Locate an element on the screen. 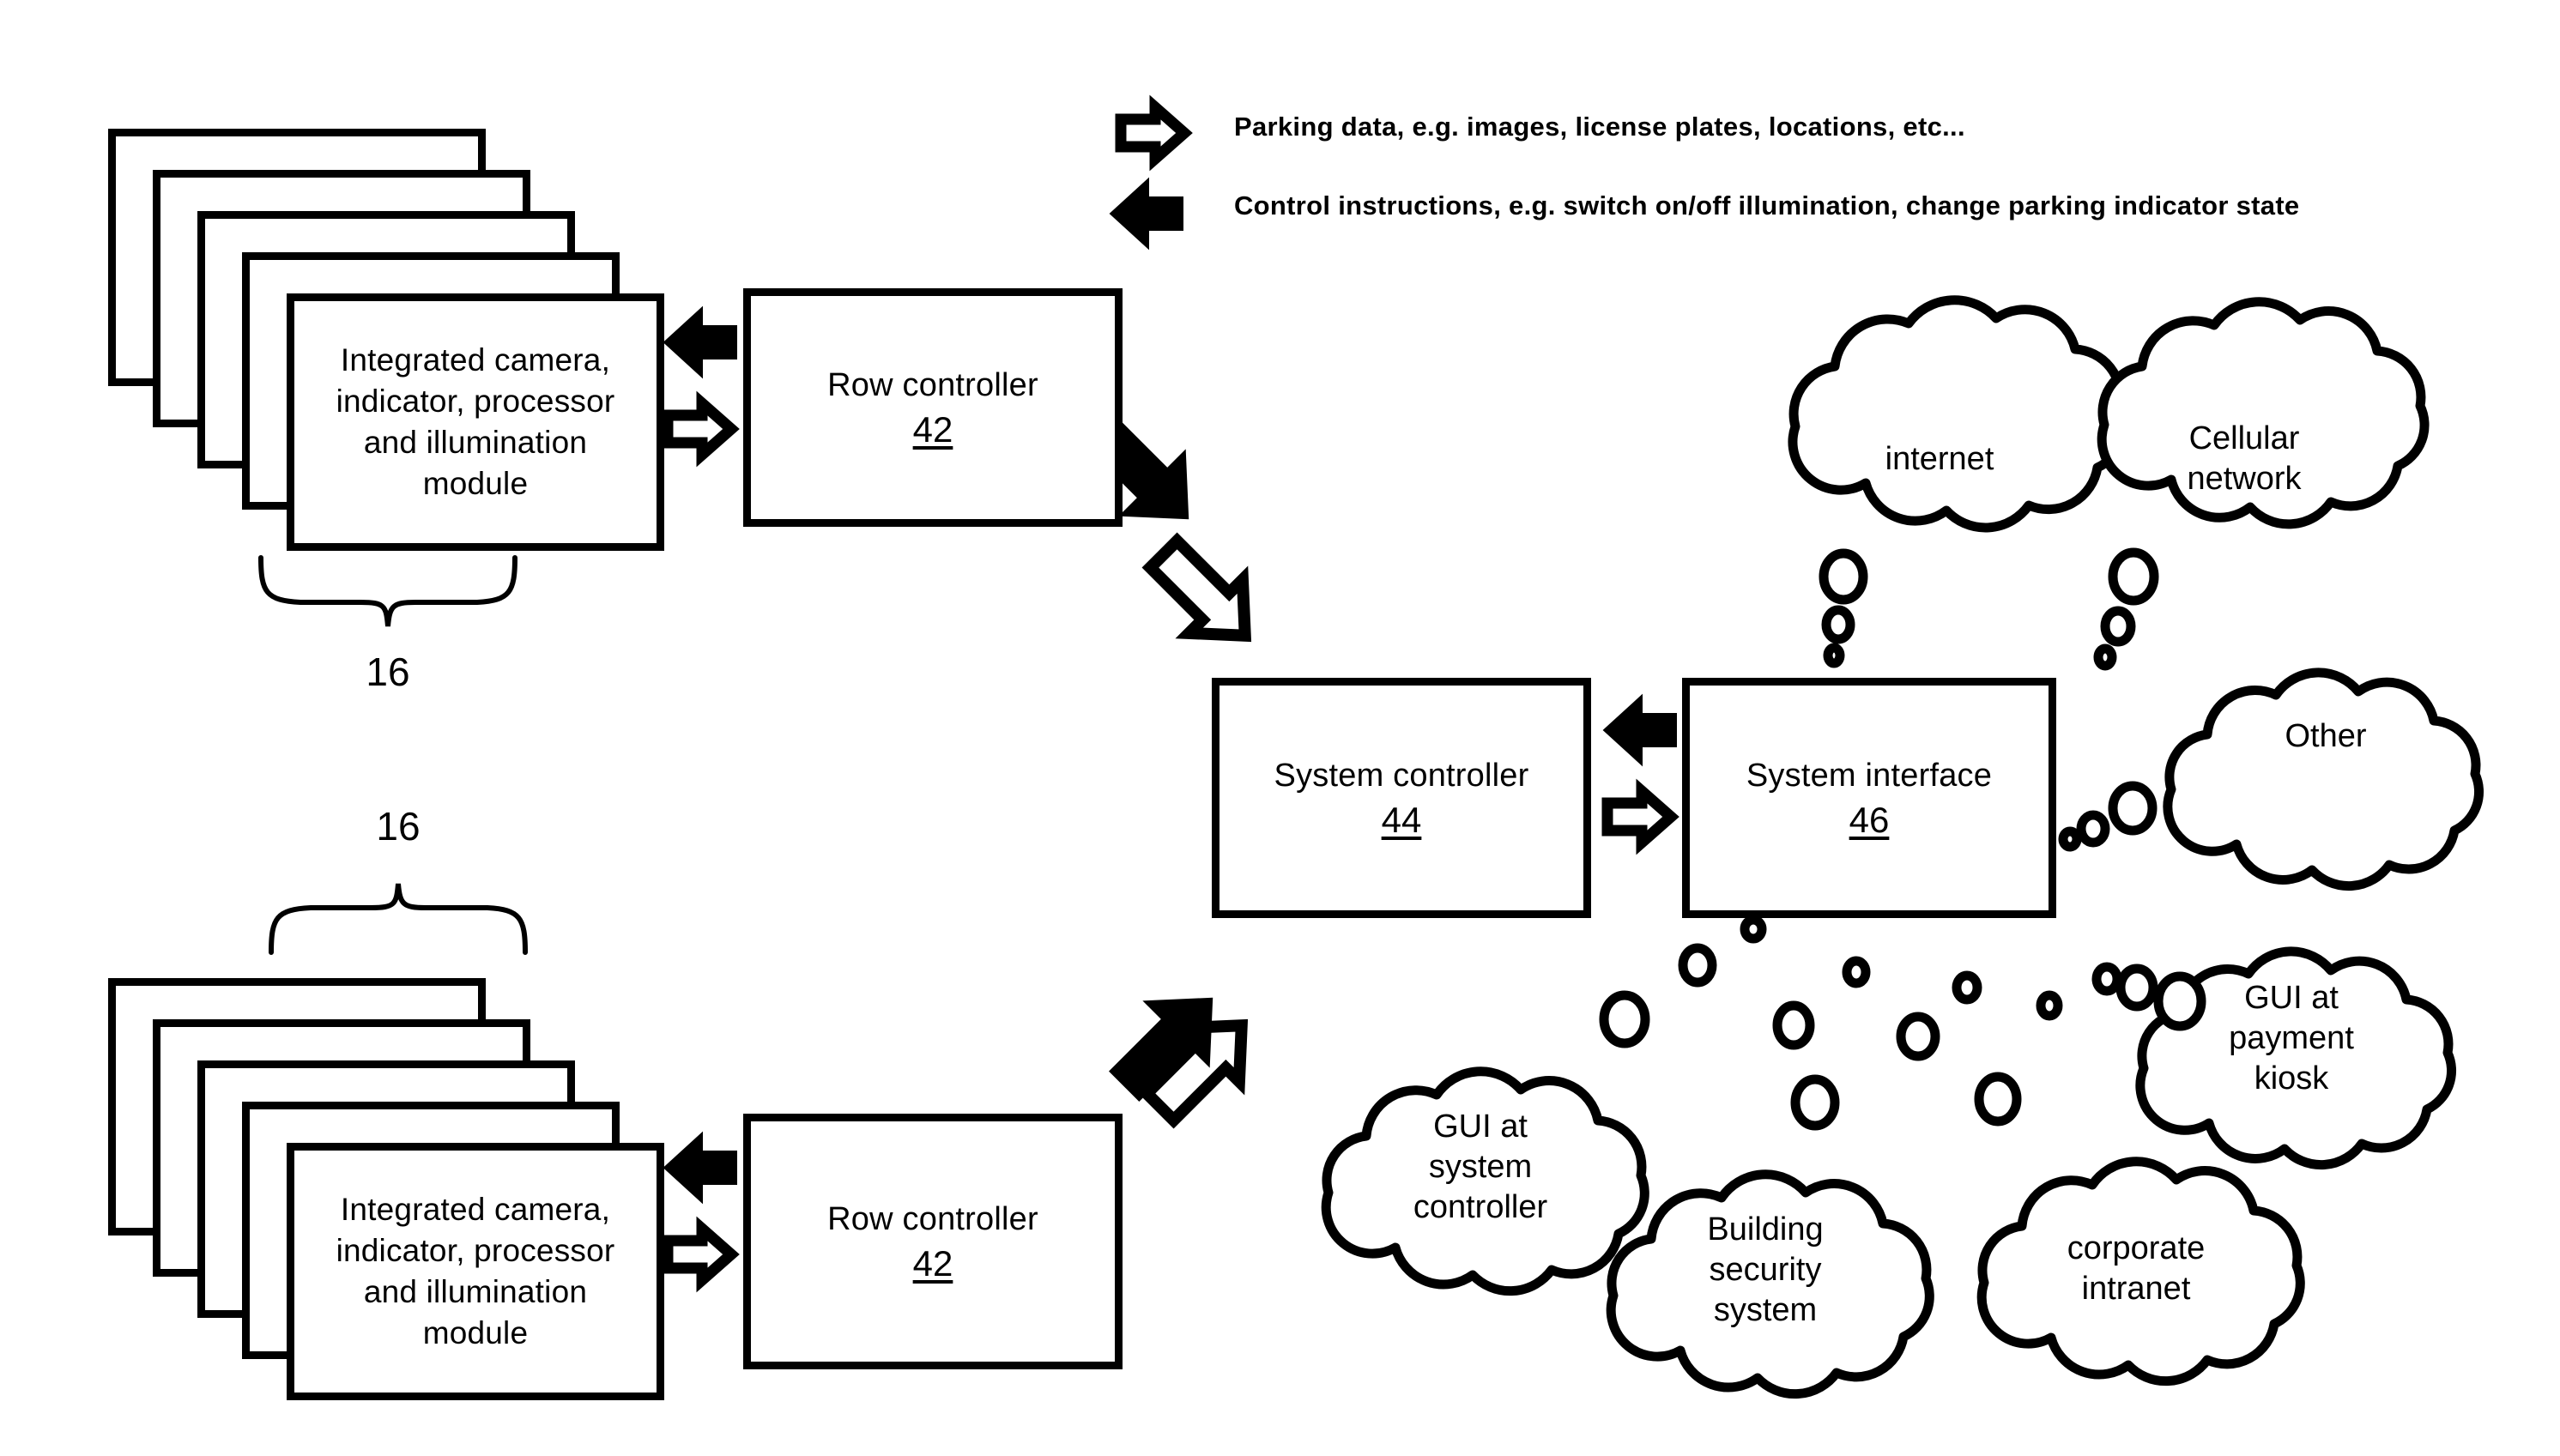 This screenshot has width=2560, height=1456. arrow-sys-in-icon is located at coordinates (1641, 730).